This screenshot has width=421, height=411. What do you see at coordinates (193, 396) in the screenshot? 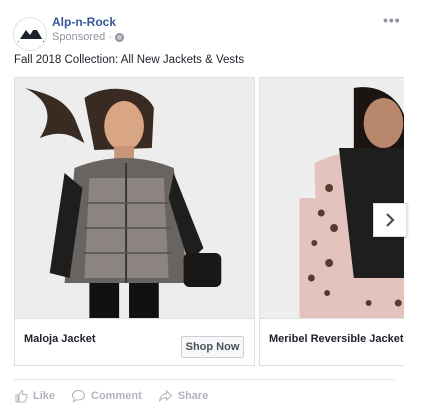
I see `share-label: Share` at bounding box center [193, 396].